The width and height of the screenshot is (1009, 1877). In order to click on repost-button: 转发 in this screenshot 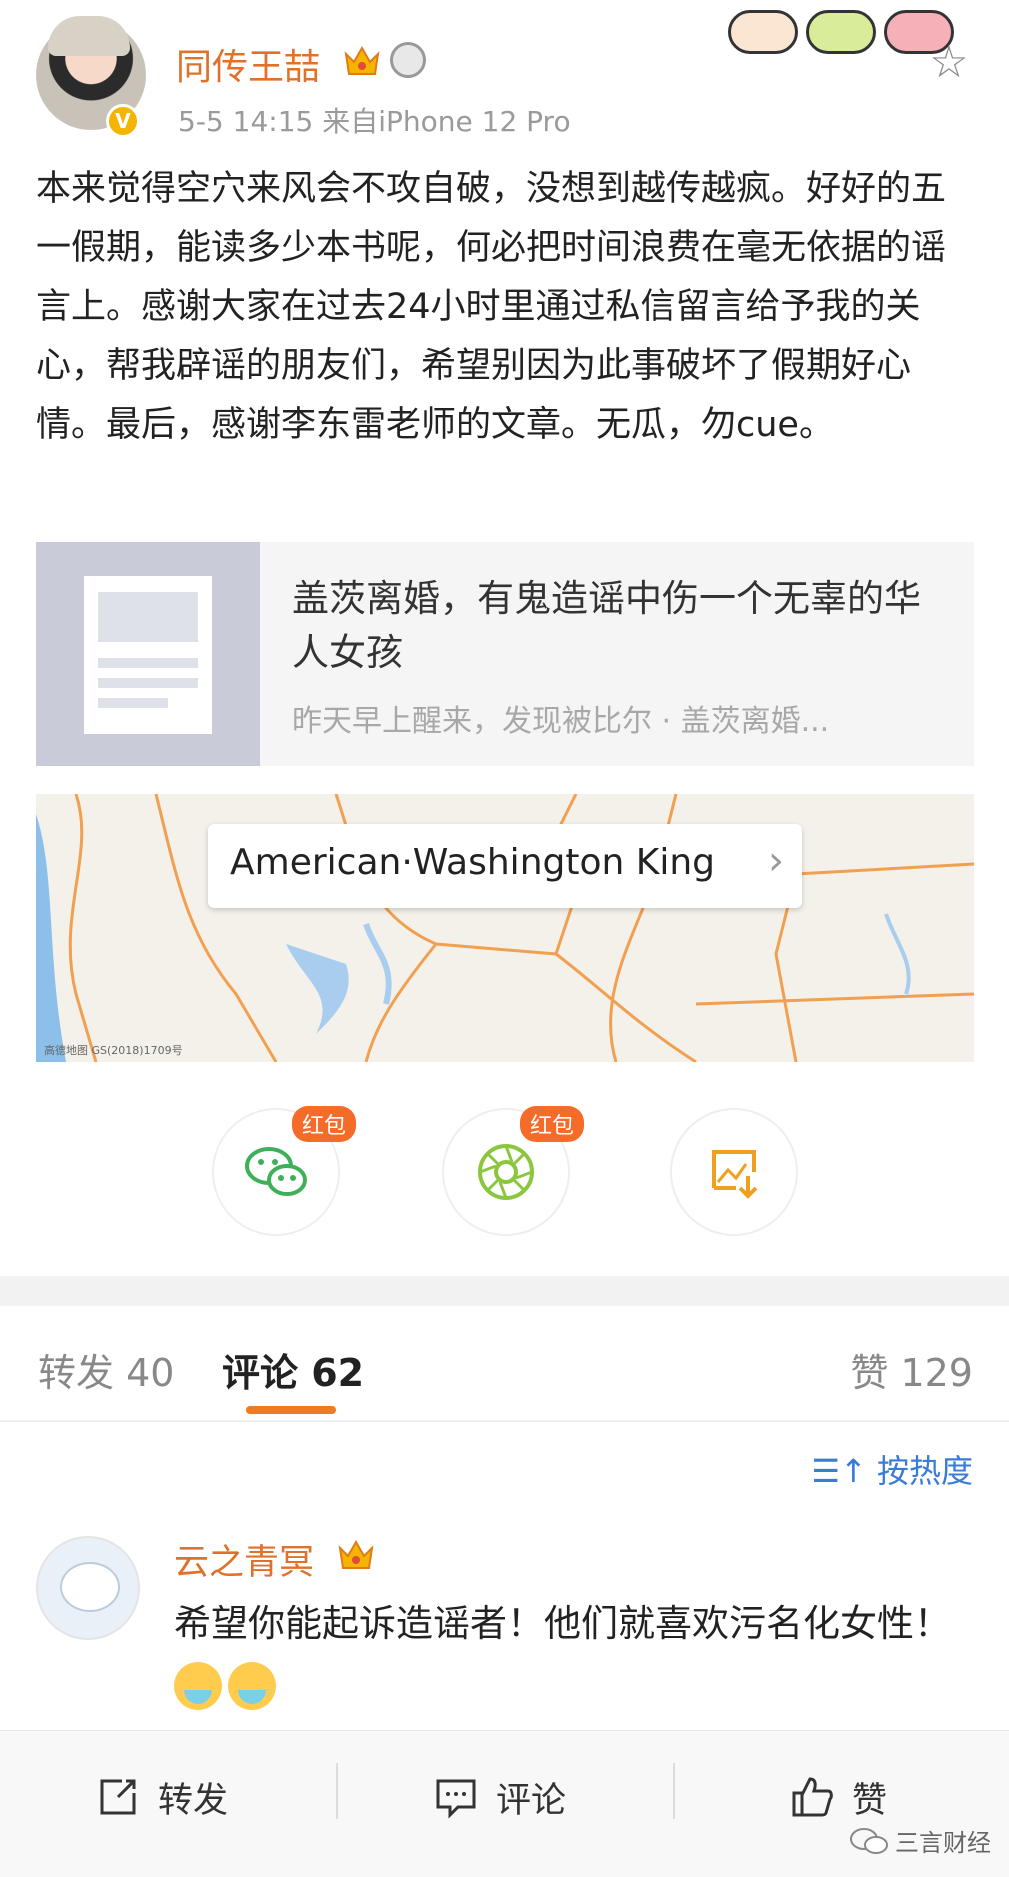, I will do `click(162, 1797)`.